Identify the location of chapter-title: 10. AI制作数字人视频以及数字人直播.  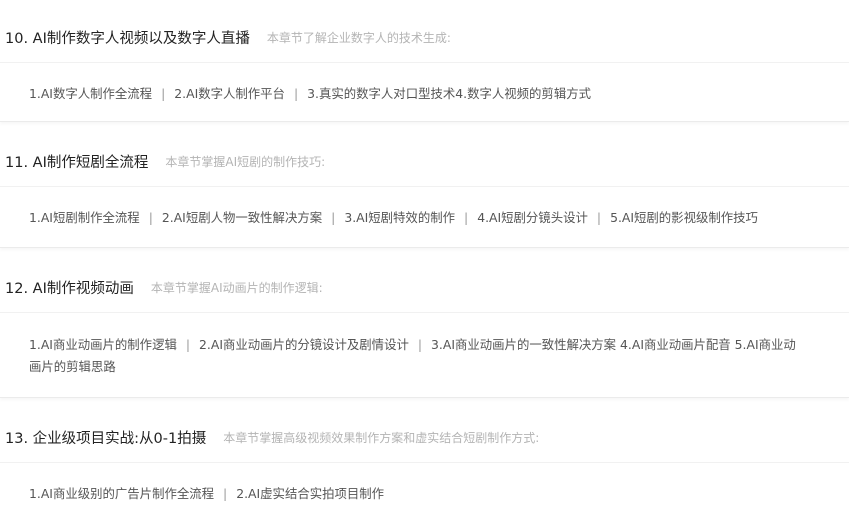
(127, 38).